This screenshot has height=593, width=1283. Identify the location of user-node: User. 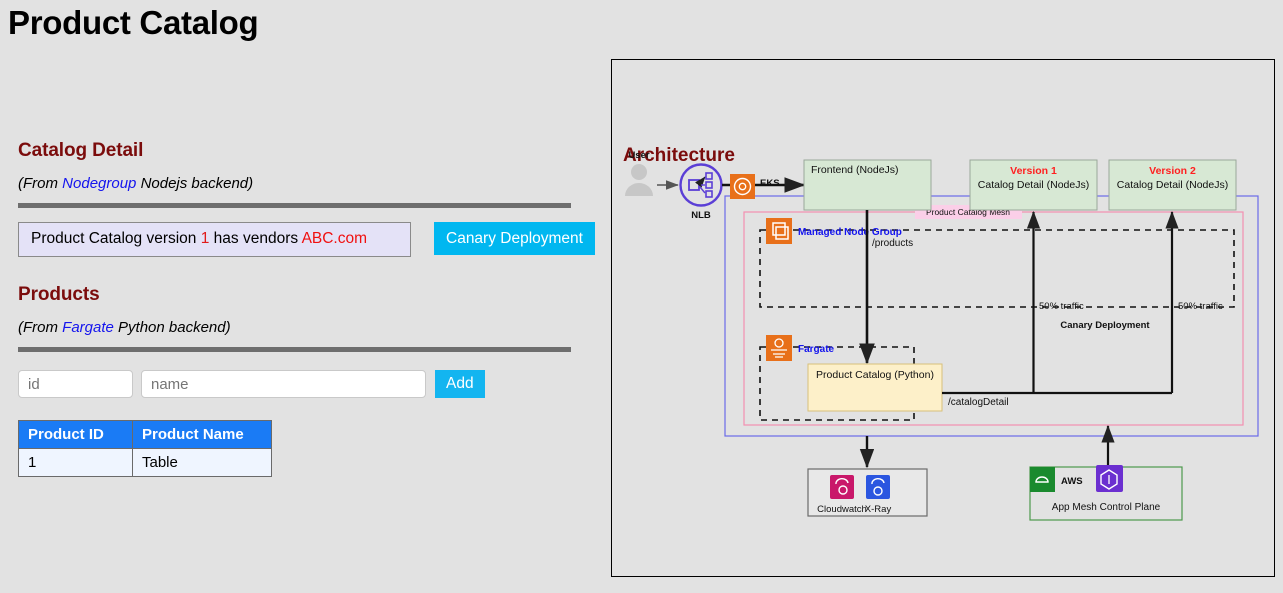
(639, 173).